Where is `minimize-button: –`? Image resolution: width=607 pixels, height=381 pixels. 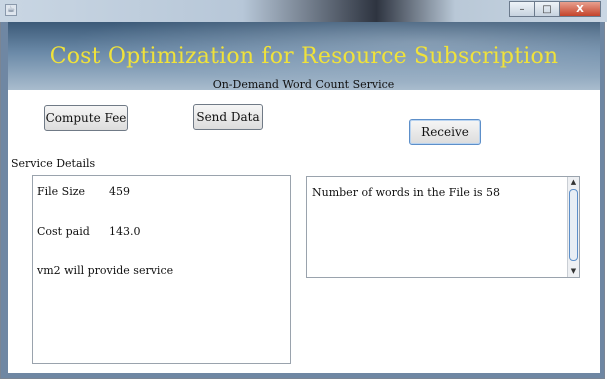
minimize-button: – is located at coordinates (522, 9).